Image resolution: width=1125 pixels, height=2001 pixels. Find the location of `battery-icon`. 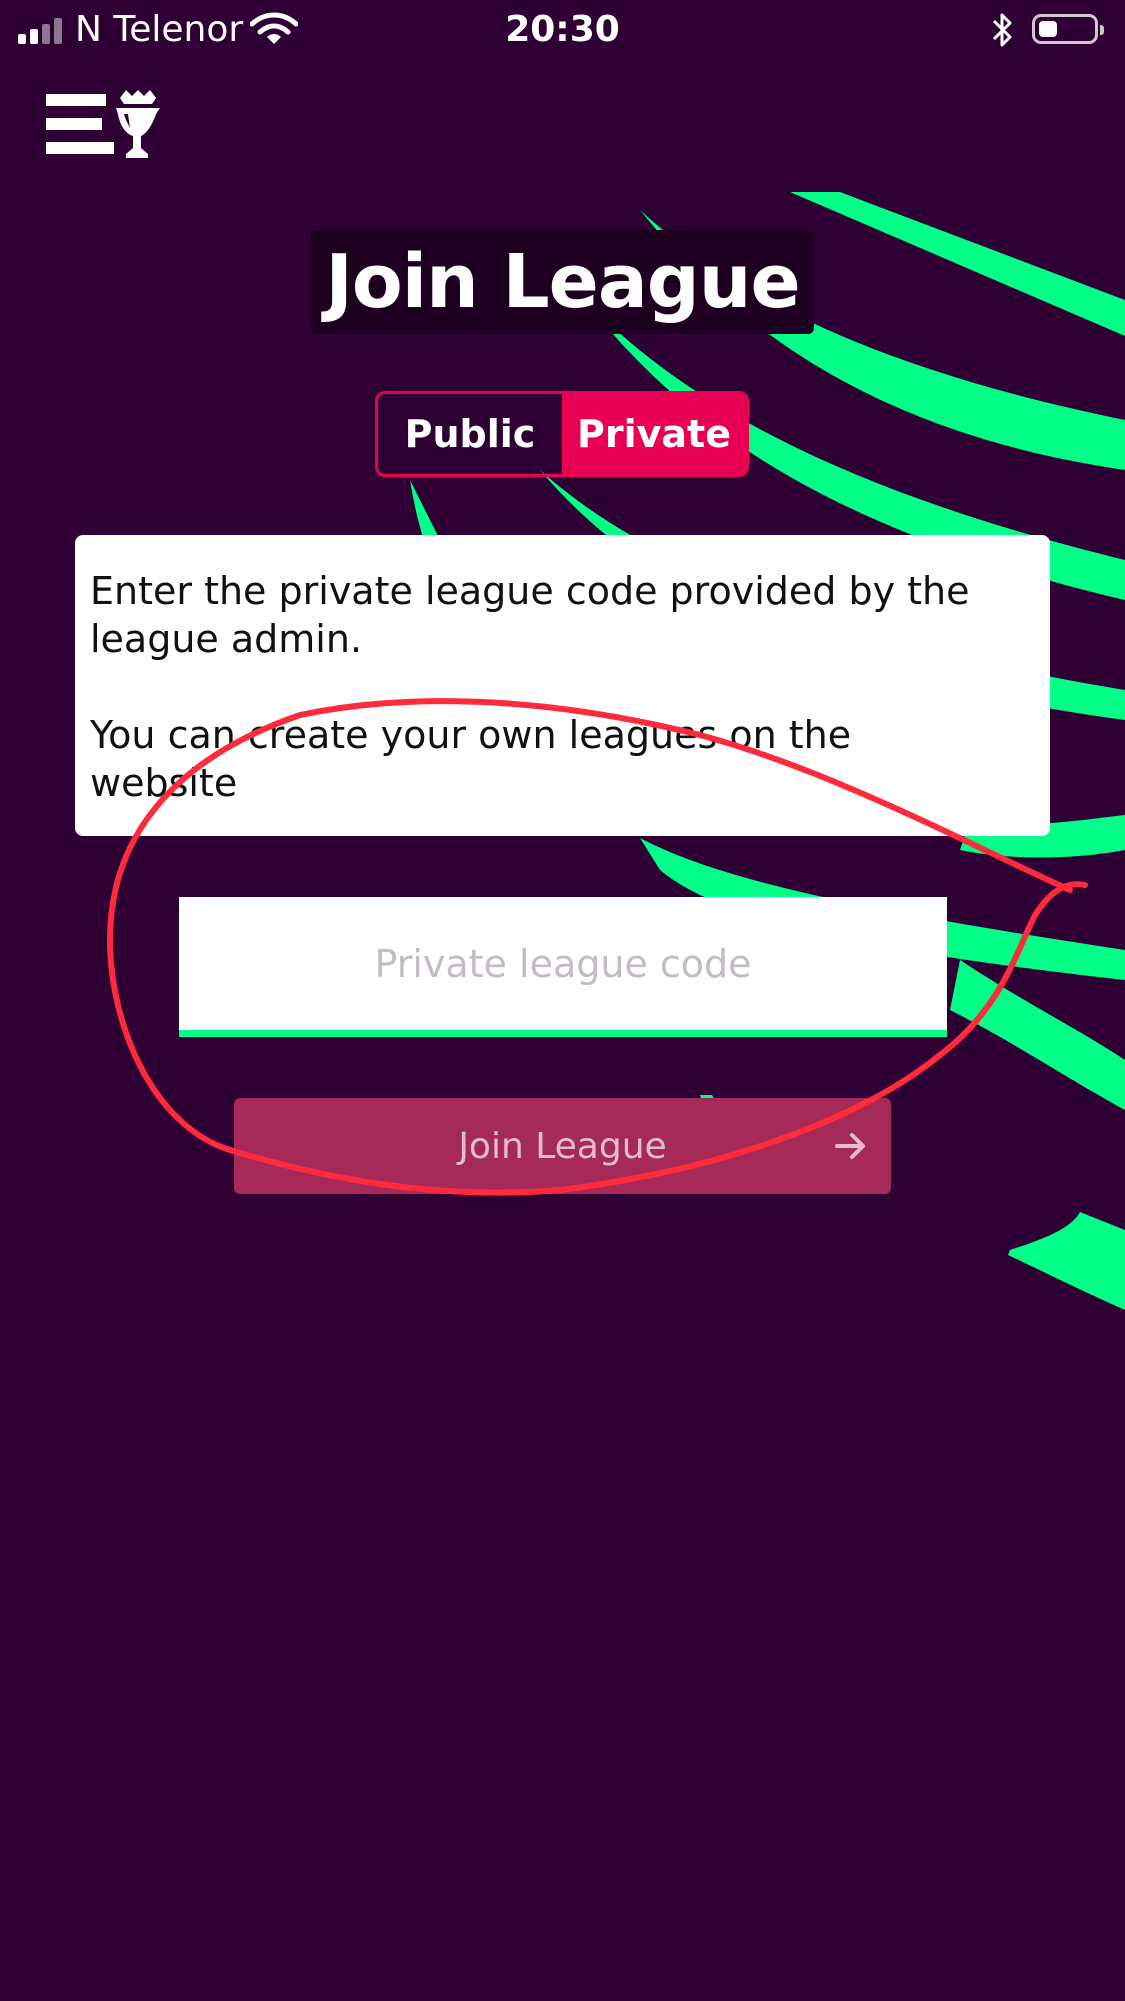

battery-icon is located at coordinates (1068, 29).